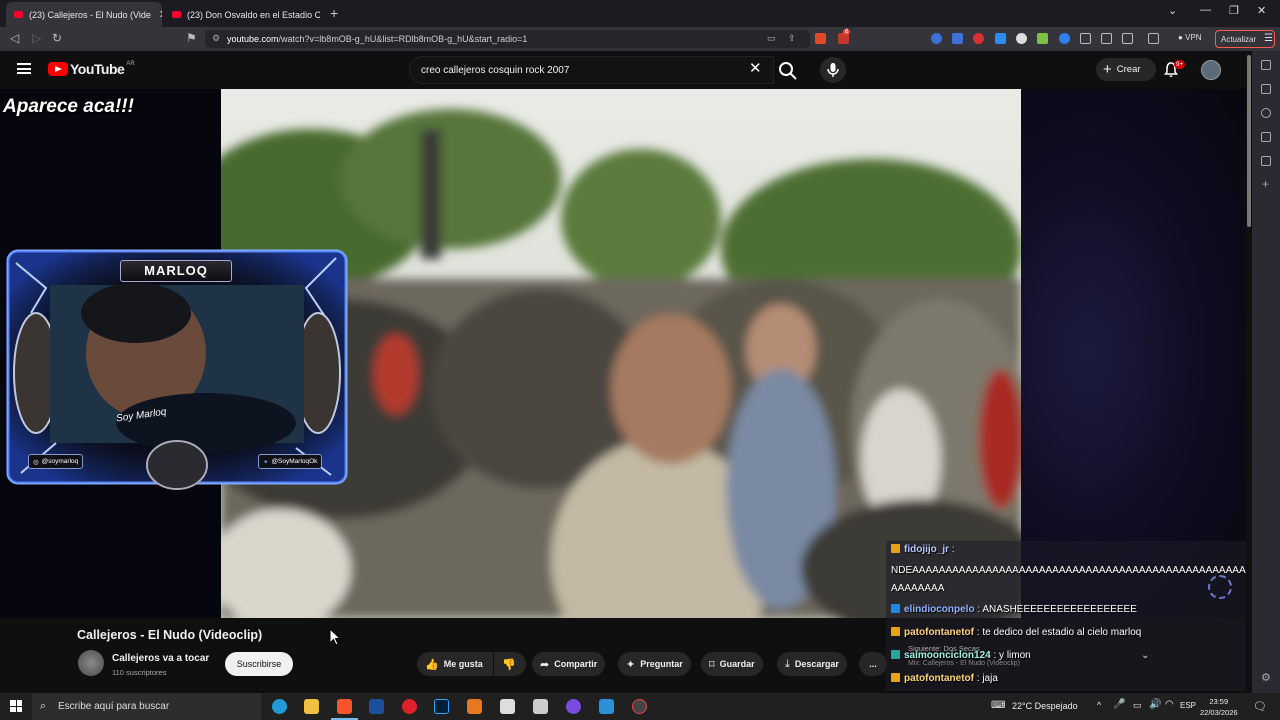 The height and width of the screenshot is (720, 1280). What do you see at coordinates (441, 706) in the screenshot?
I see `photoshop-icon` at bounding box center [441, 706].